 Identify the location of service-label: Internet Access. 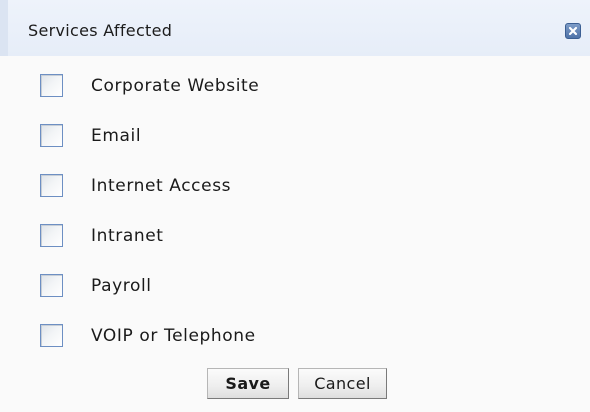
(161, 186).